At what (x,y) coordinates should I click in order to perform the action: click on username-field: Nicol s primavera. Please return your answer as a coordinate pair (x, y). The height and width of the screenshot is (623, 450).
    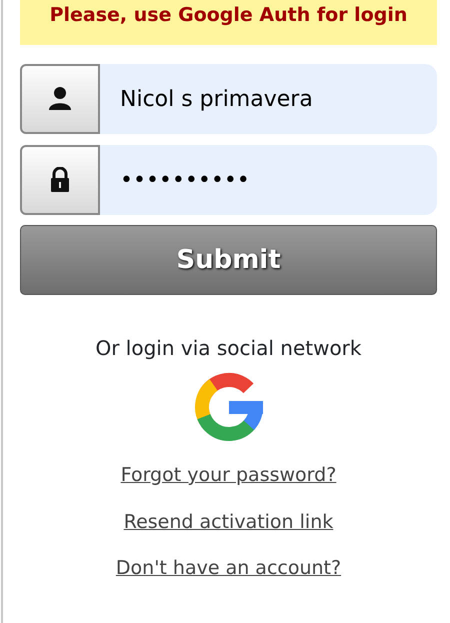
    Looking at the image, I should click on (268, 99).